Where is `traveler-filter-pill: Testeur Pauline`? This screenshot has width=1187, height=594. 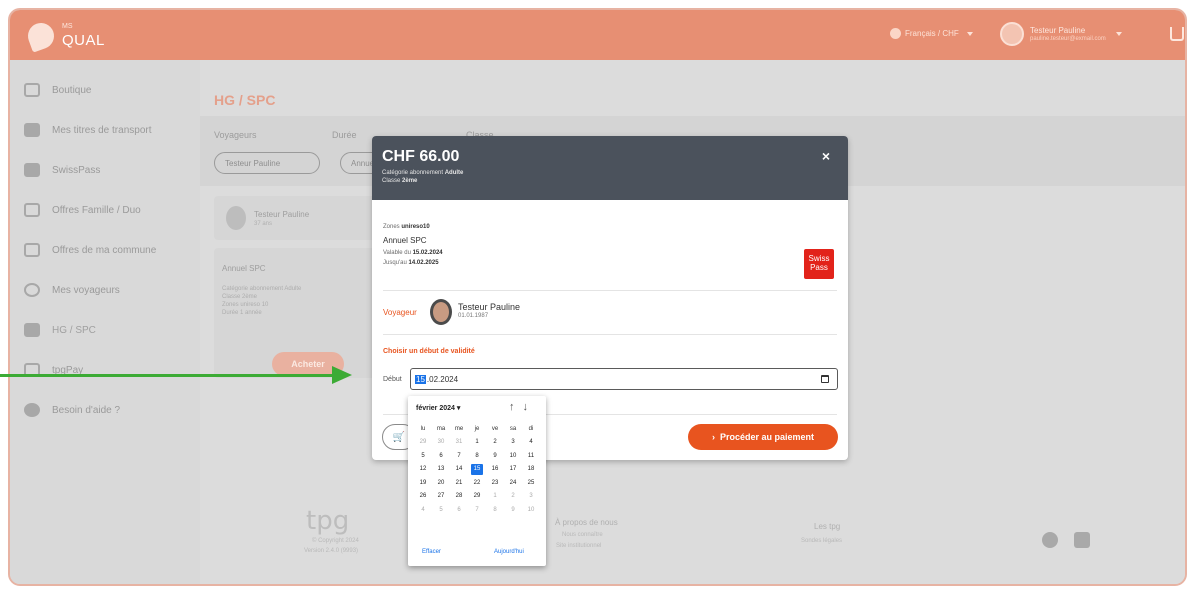 traveler-filter-pill: Testeur Pauline is located at coordinates (267, 163).